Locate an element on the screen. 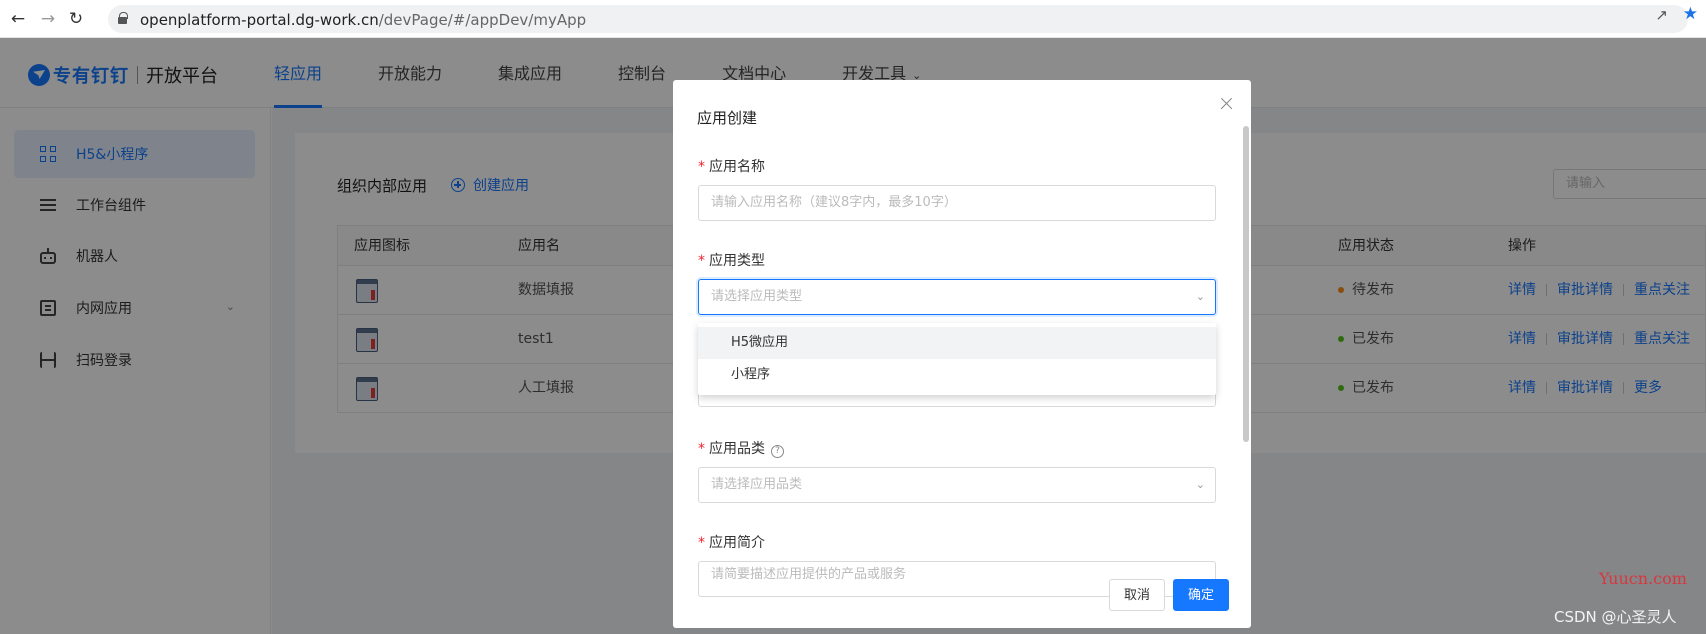 This screenshot has height=634, width=1706. dialog-scrollbar is located at coordinates (1246, 284).